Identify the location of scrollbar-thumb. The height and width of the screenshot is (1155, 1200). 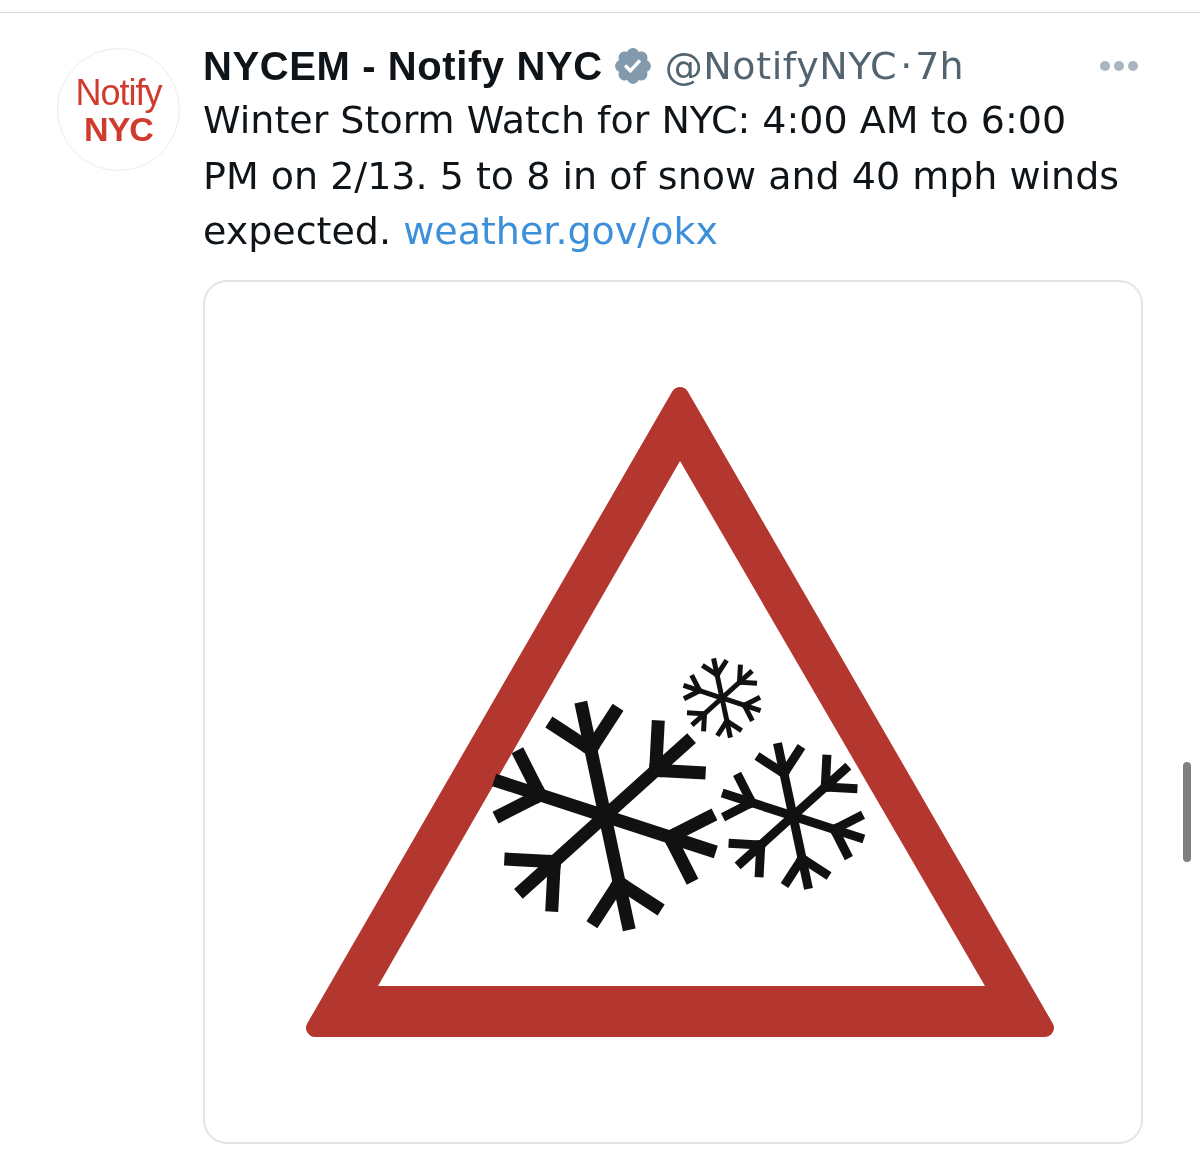
(1187, 812).